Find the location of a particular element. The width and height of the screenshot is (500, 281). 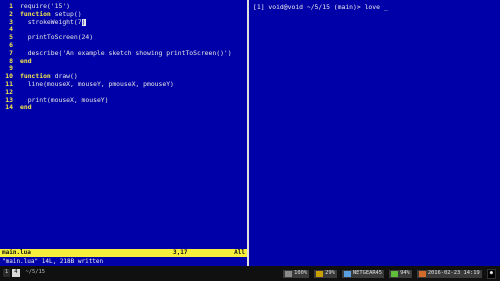

vim-message-line: "main.lua" 14L, 218B written is located at coordinates (53, 261).